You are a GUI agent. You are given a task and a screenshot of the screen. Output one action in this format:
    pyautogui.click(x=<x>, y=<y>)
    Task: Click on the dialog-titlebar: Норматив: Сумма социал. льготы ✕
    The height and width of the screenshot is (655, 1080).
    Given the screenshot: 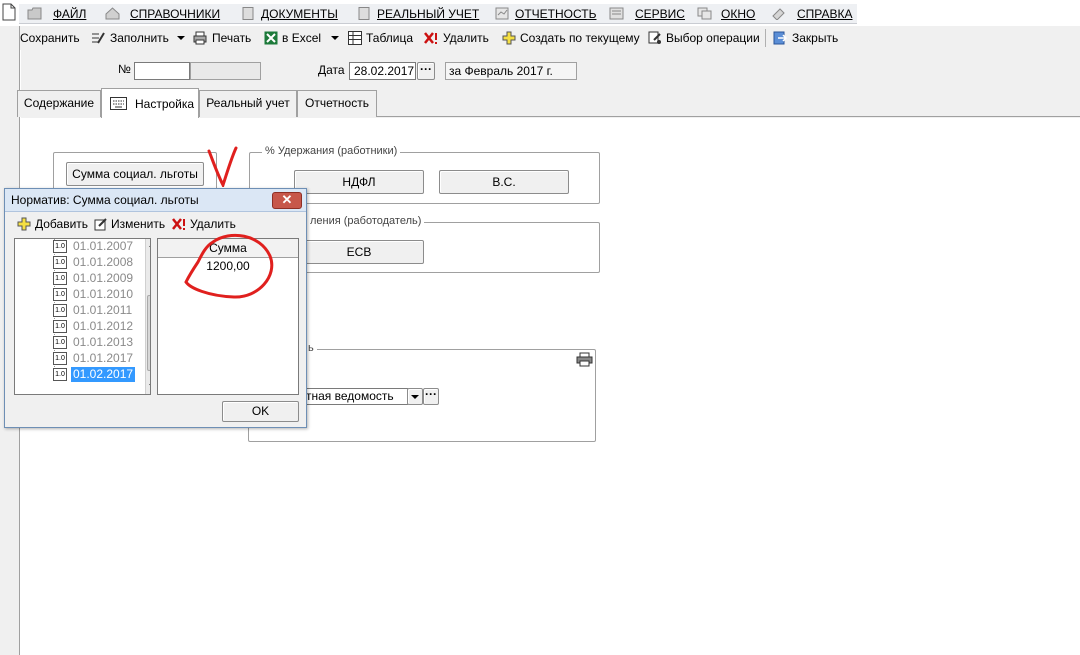 What is the action you would take?
    pyautogui.click(x=155, y=200)
    